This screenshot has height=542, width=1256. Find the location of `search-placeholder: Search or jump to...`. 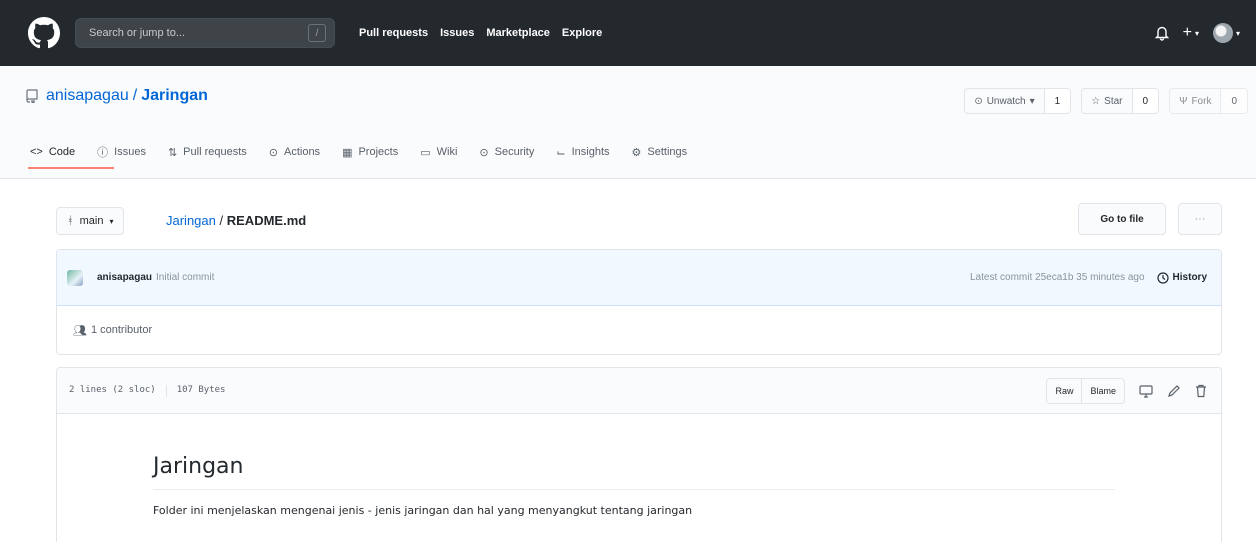

search-placeholder: Search or jump to... is located at coordinates (137, 33).